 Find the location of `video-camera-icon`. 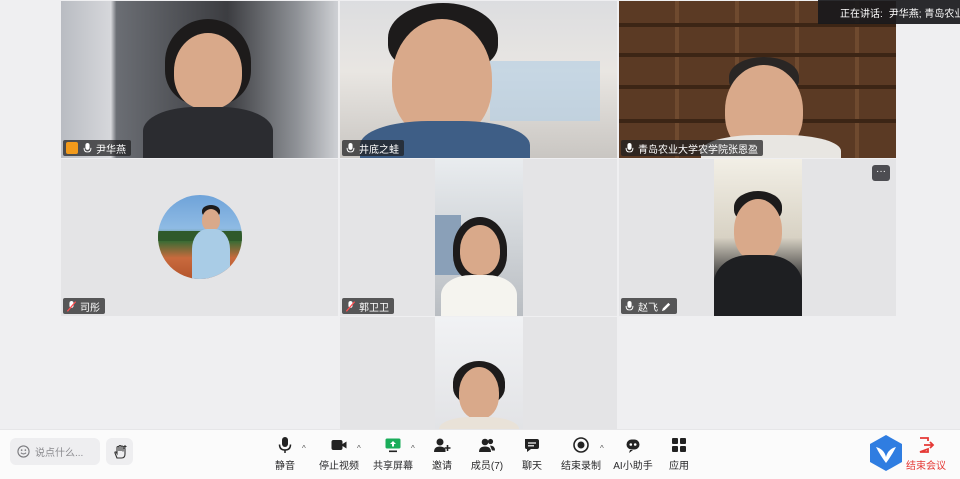

video-camera-icon is located at coordinates (339, 445).